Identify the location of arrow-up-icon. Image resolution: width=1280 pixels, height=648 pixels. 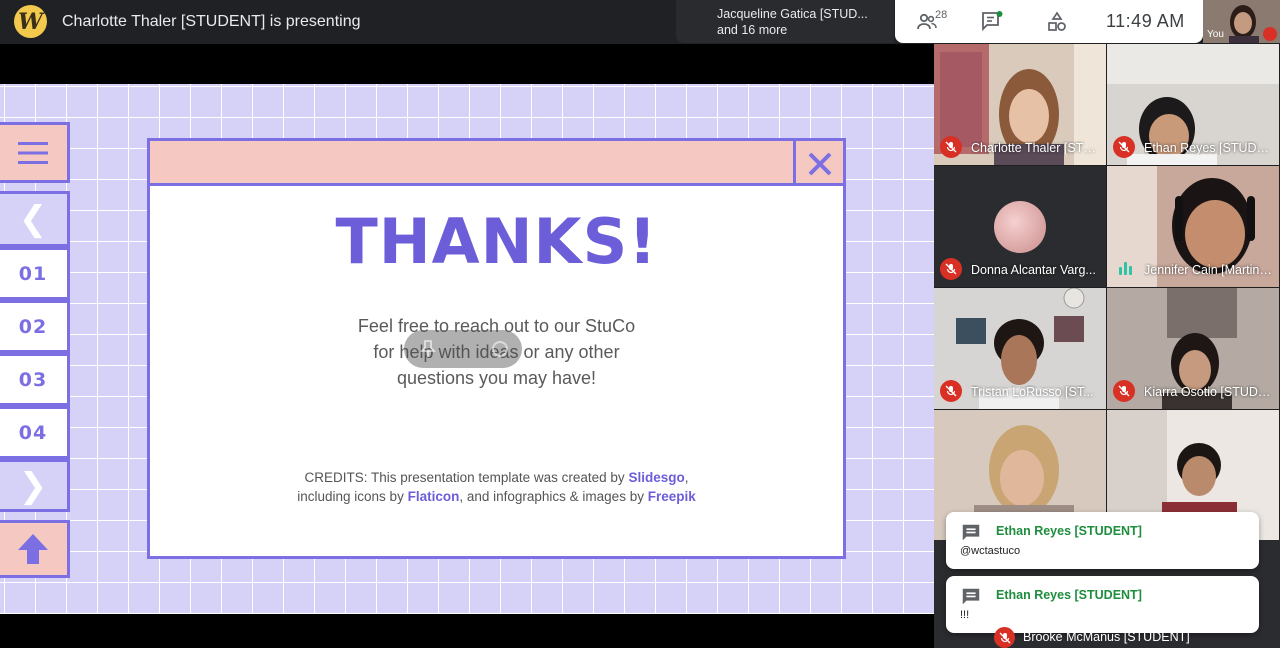
(33, 549).